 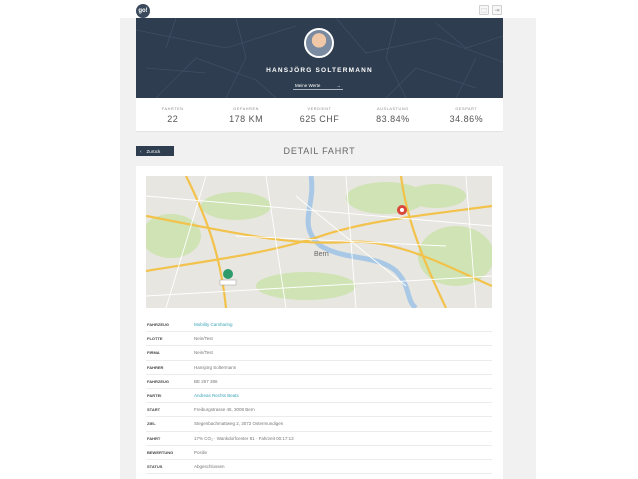 What do you see at coordinates (155, 466) in the screenshot?
I see `detail-key: Status` at bounding box center [155, 466].